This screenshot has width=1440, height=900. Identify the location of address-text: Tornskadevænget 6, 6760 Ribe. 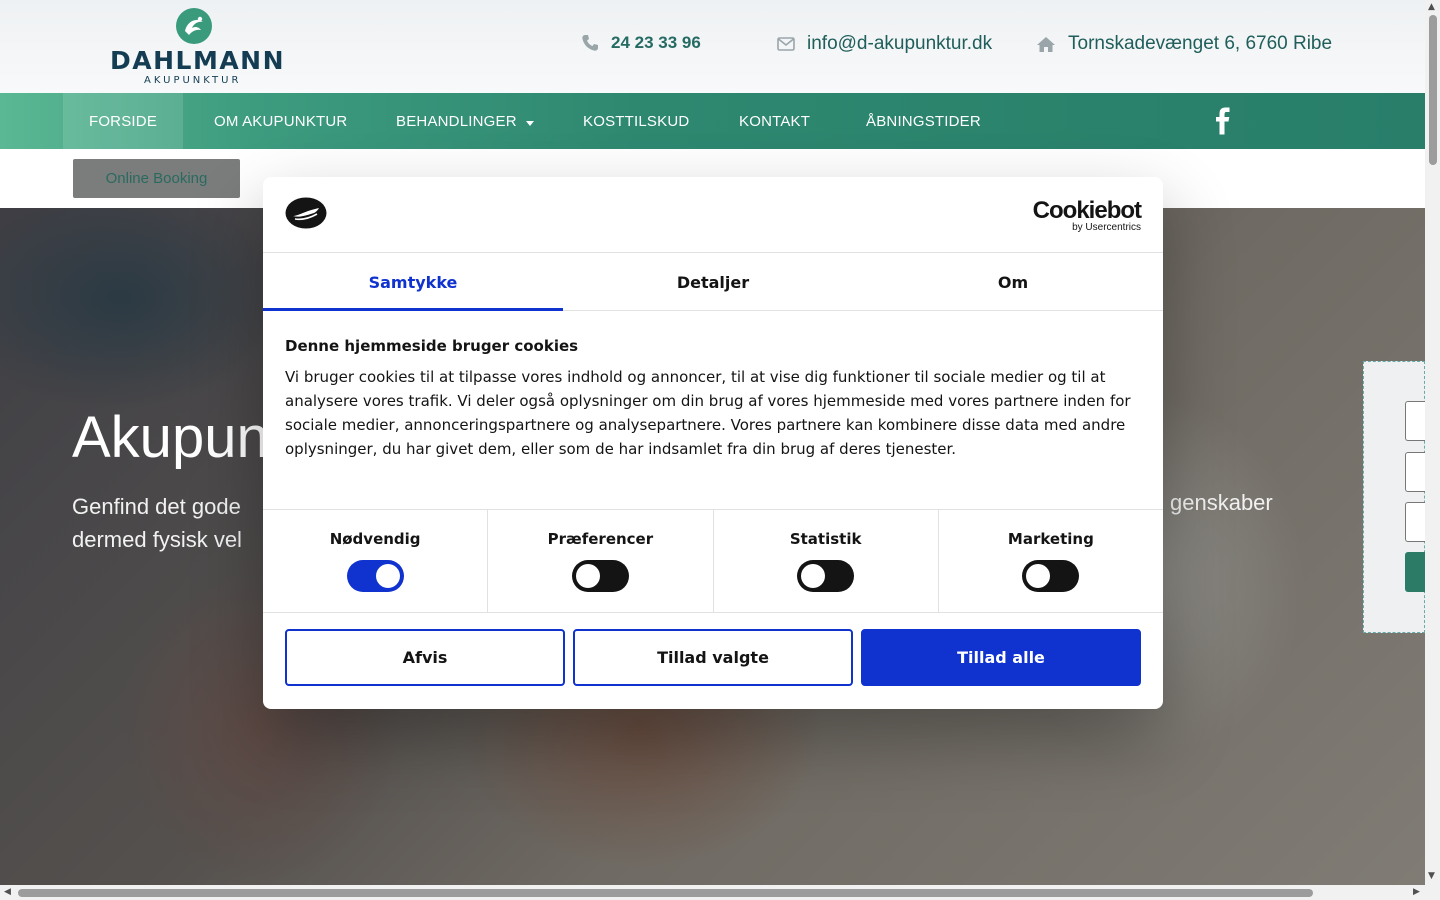
(1200, 43).